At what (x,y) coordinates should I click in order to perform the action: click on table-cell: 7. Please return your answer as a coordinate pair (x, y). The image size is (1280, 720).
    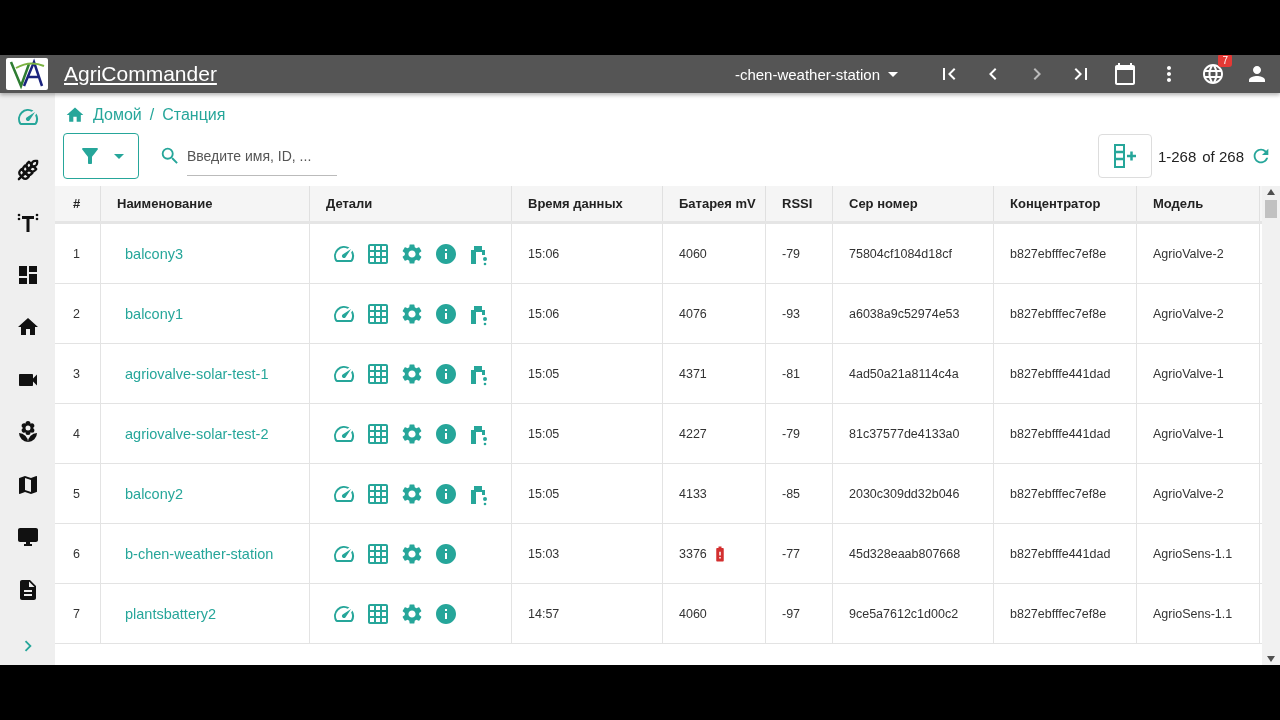
    Looking at the image, I should click on (78, 613).